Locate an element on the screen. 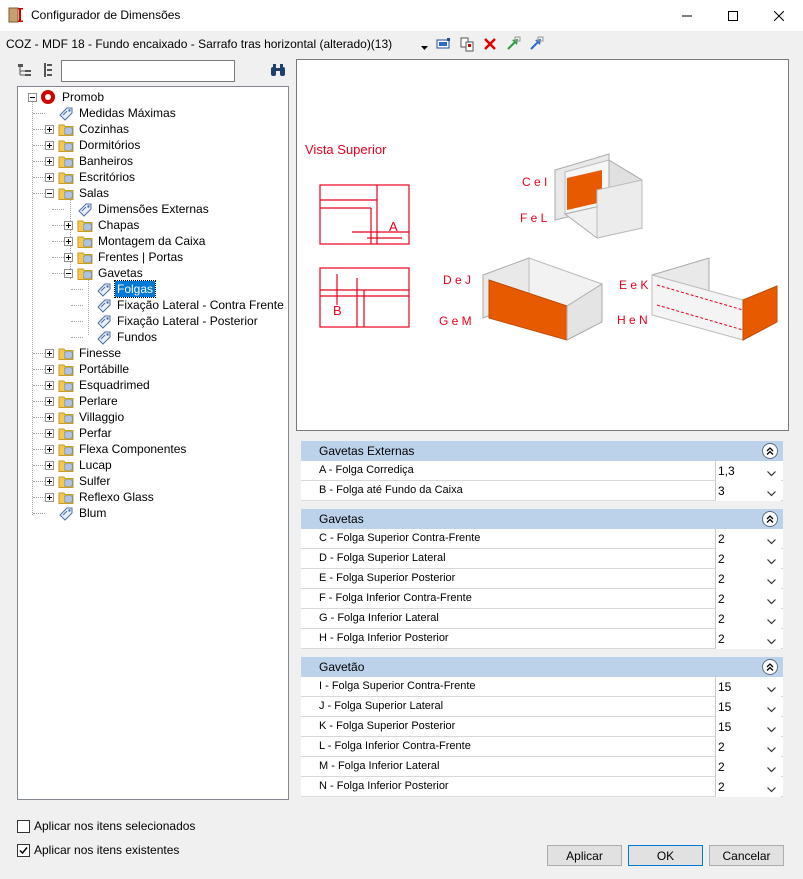 This screenshot has height=879, width=803. expander-sulfer is located at coordinates (49, 481).